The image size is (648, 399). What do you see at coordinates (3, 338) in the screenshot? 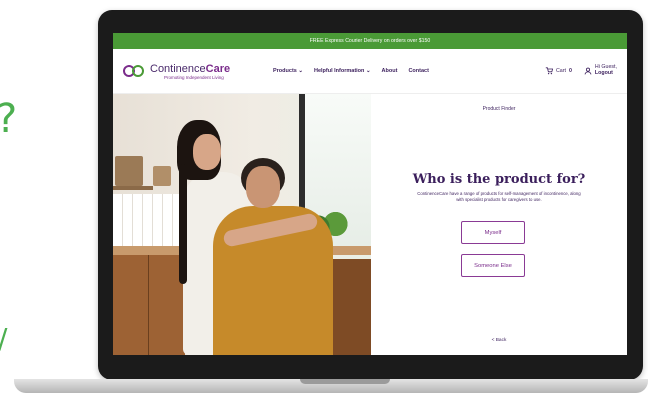
I see `decorative-slash: /` at bounding box center [3, 338].